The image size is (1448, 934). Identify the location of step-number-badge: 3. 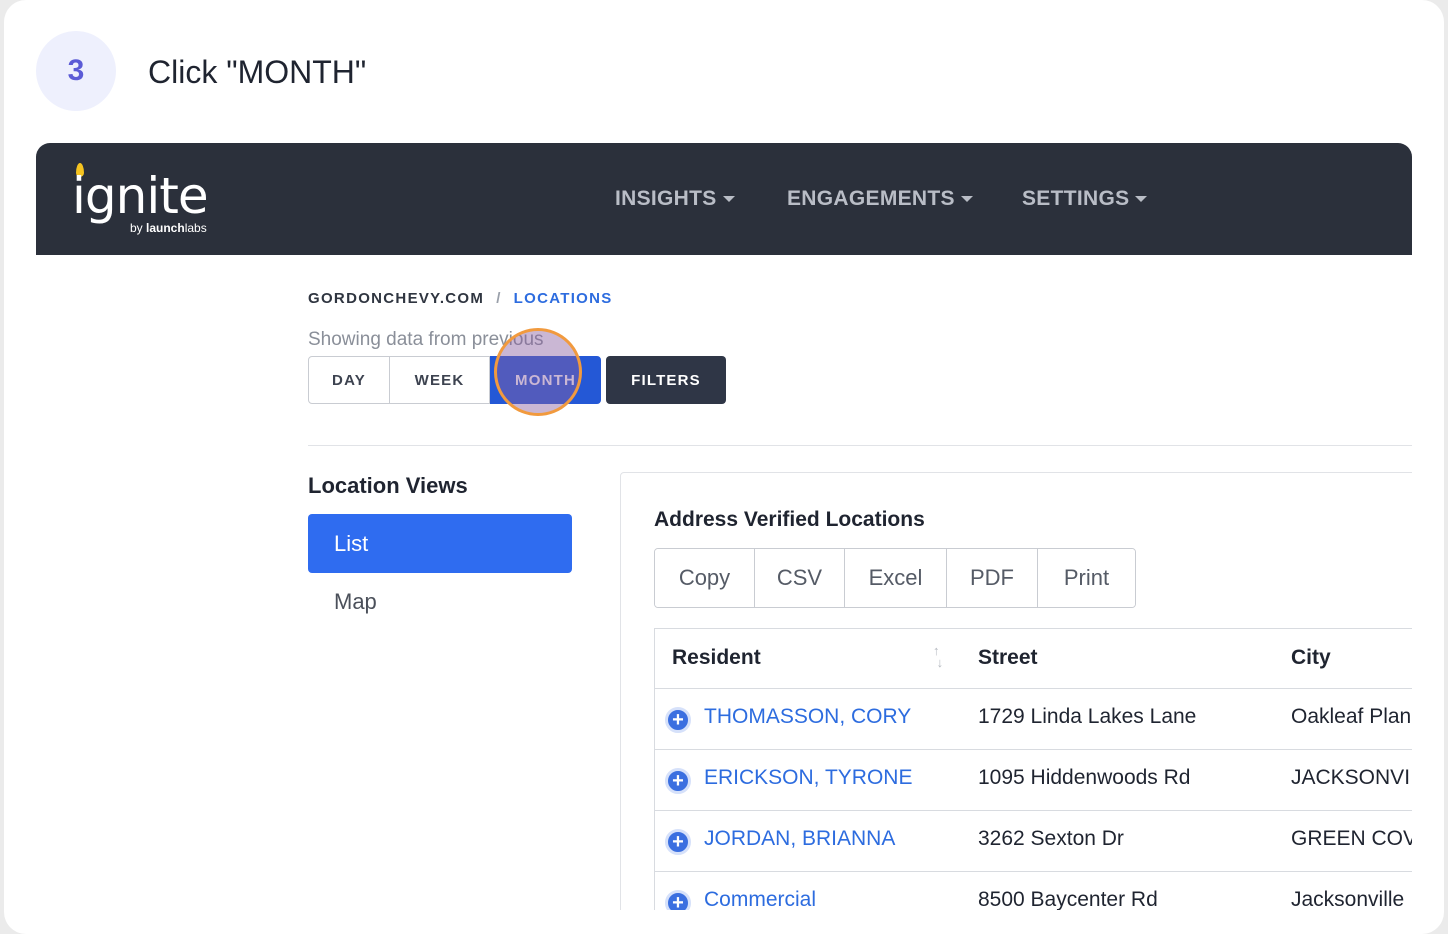
(76, 71).